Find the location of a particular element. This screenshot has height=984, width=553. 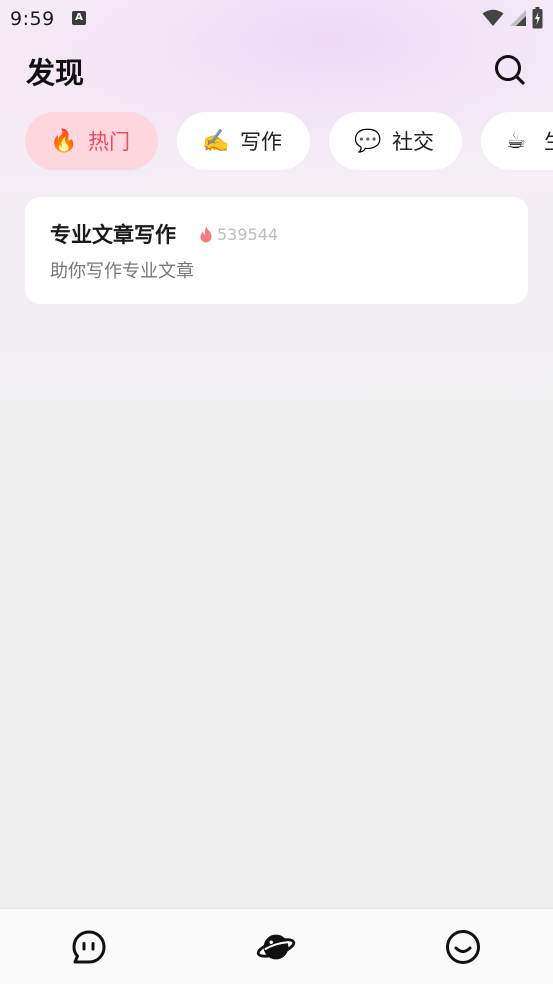

smile-icon is located at coordinates (463, 947).